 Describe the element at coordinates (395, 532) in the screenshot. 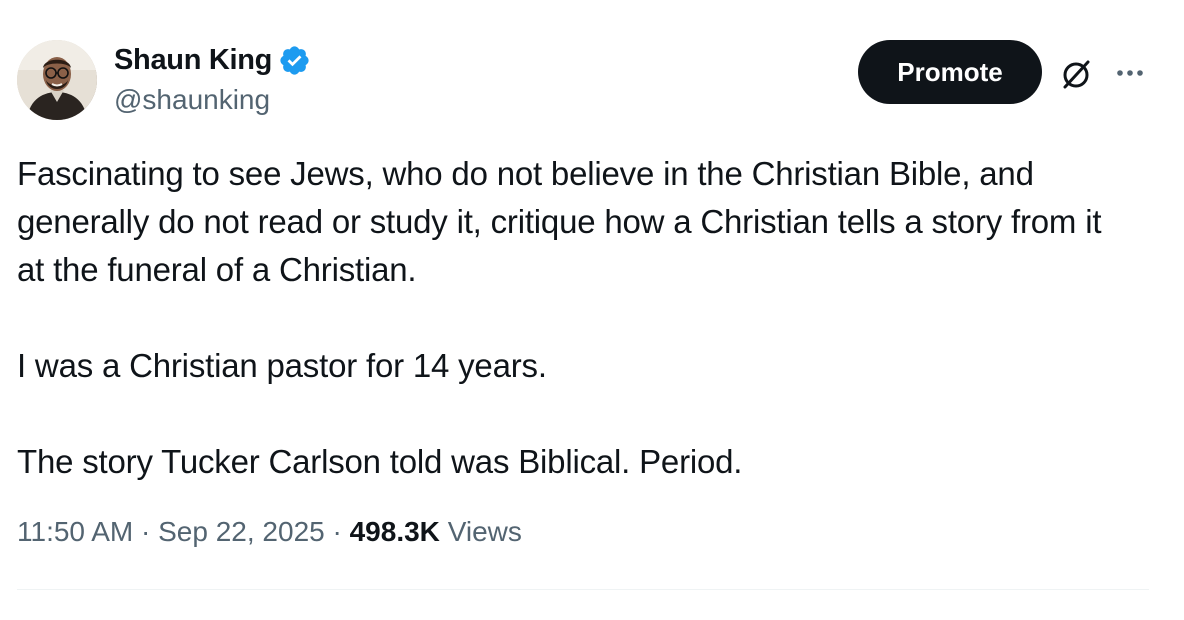

I see `views-count: 498.3K` at that location.